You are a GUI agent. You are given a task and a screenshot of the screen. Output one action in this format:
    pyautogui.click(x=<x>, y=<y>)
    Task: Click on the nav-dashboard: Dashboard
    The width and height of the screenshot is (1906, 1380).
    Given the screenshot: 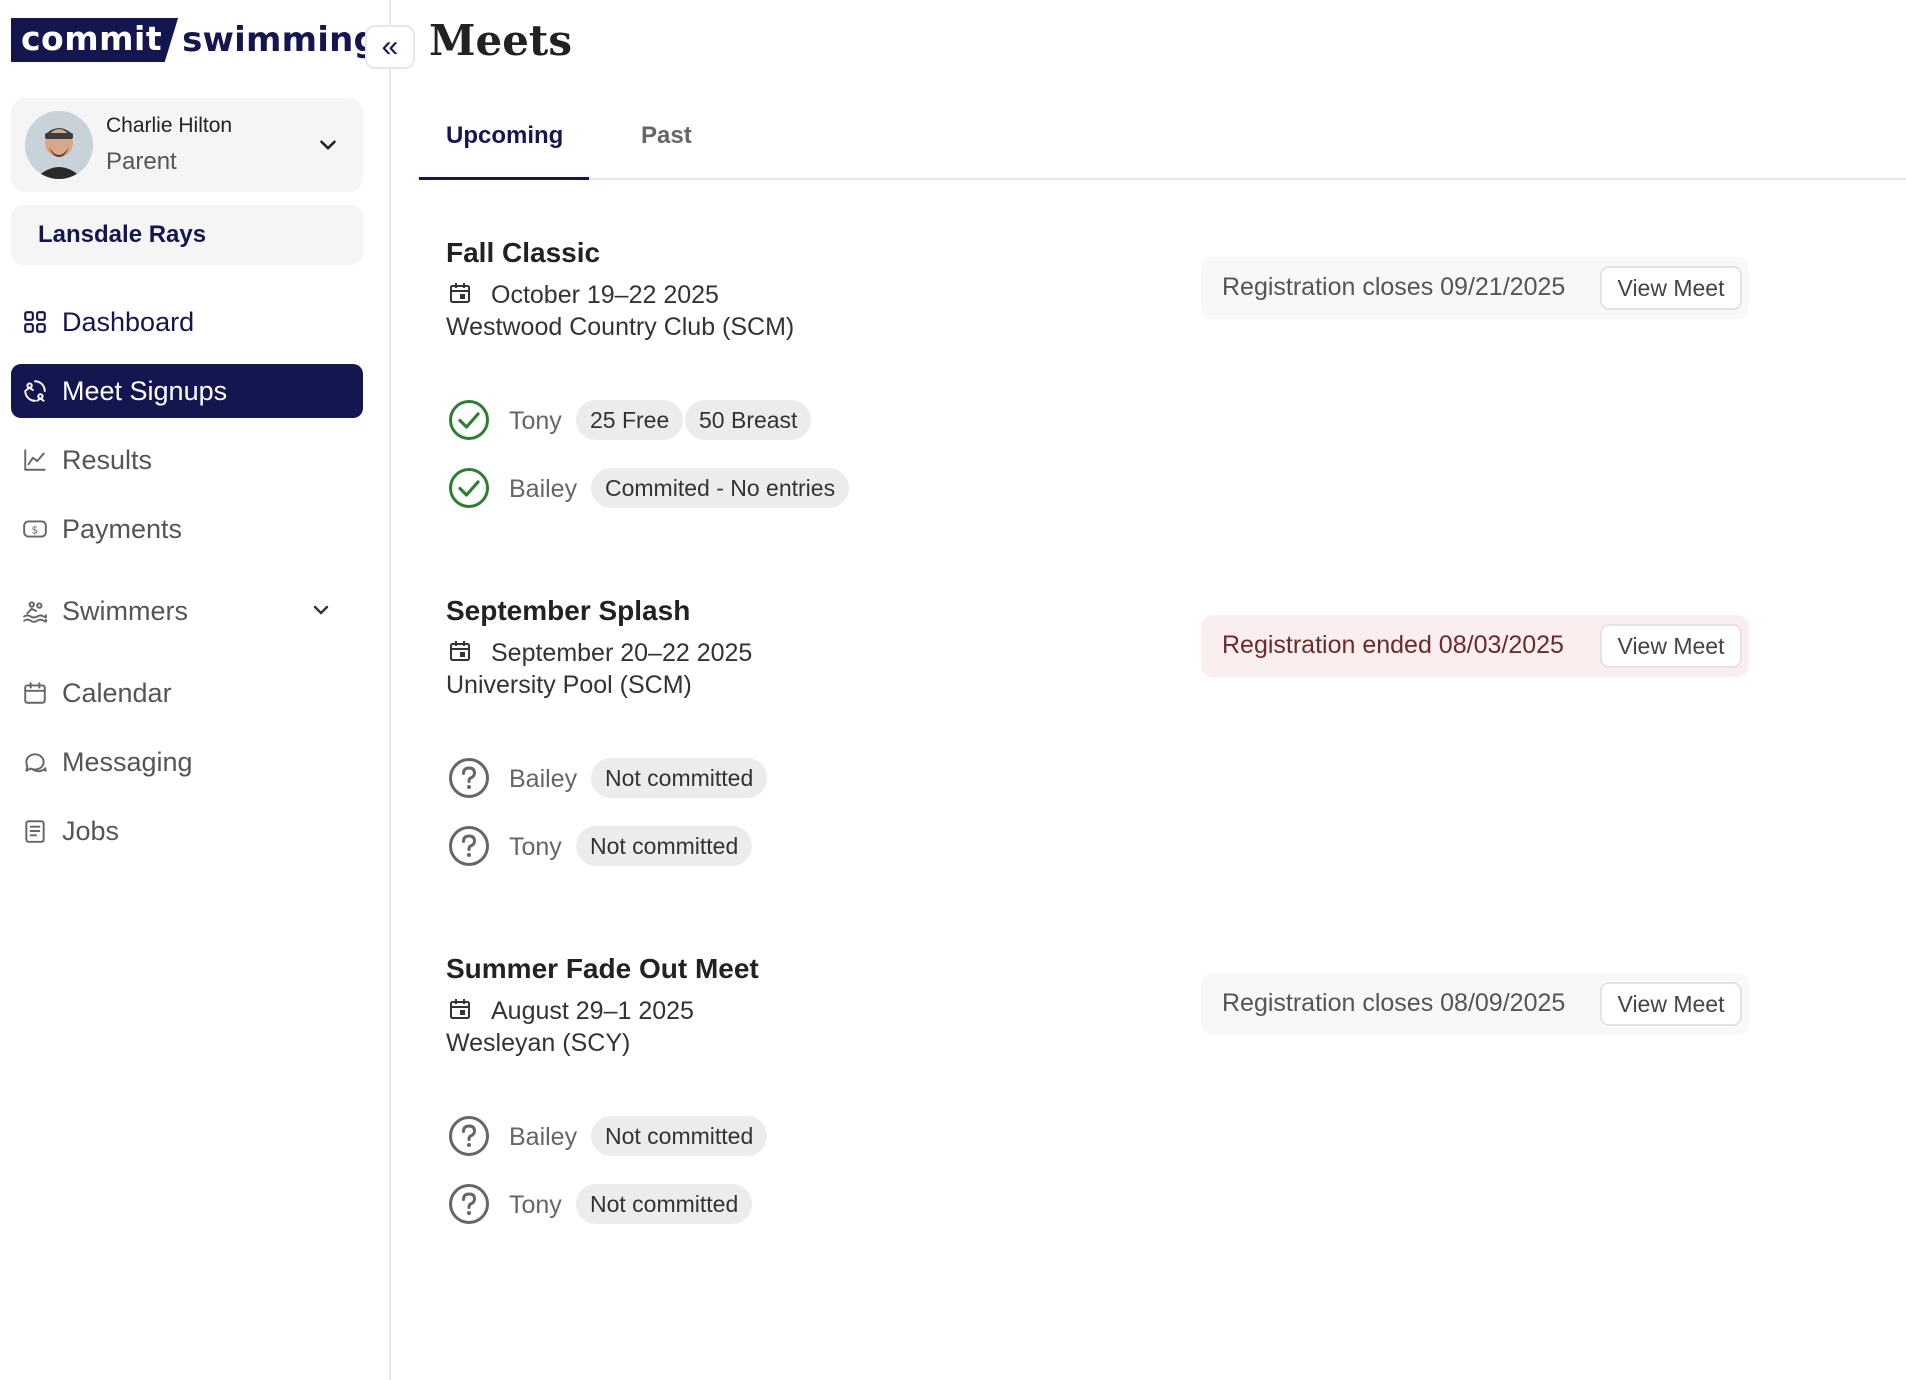 What is the action you would take?
    pyautogui.click(x=187, y=322)
    